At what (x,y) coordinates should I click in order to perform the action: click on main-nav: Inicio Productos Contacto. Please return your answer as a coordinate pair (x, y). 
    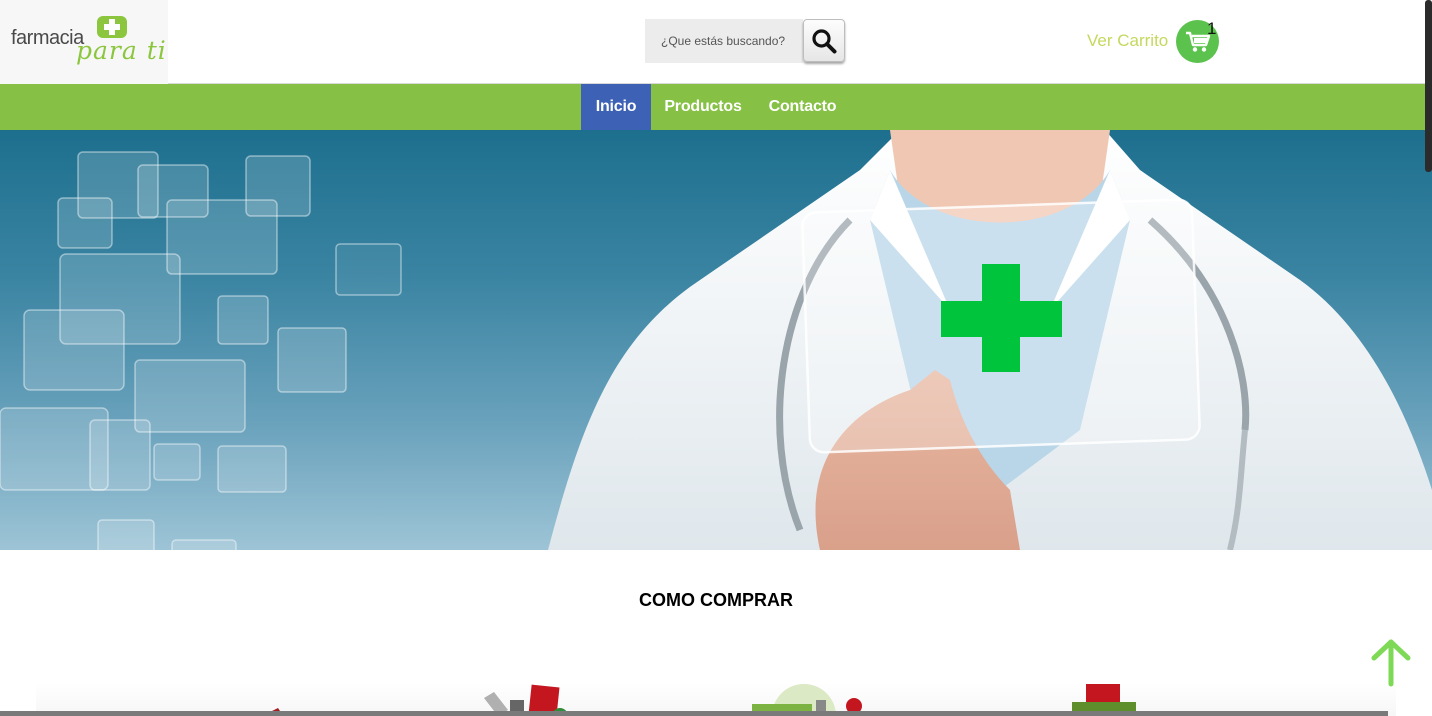
    Looking at the image, I should click on (716, 107).